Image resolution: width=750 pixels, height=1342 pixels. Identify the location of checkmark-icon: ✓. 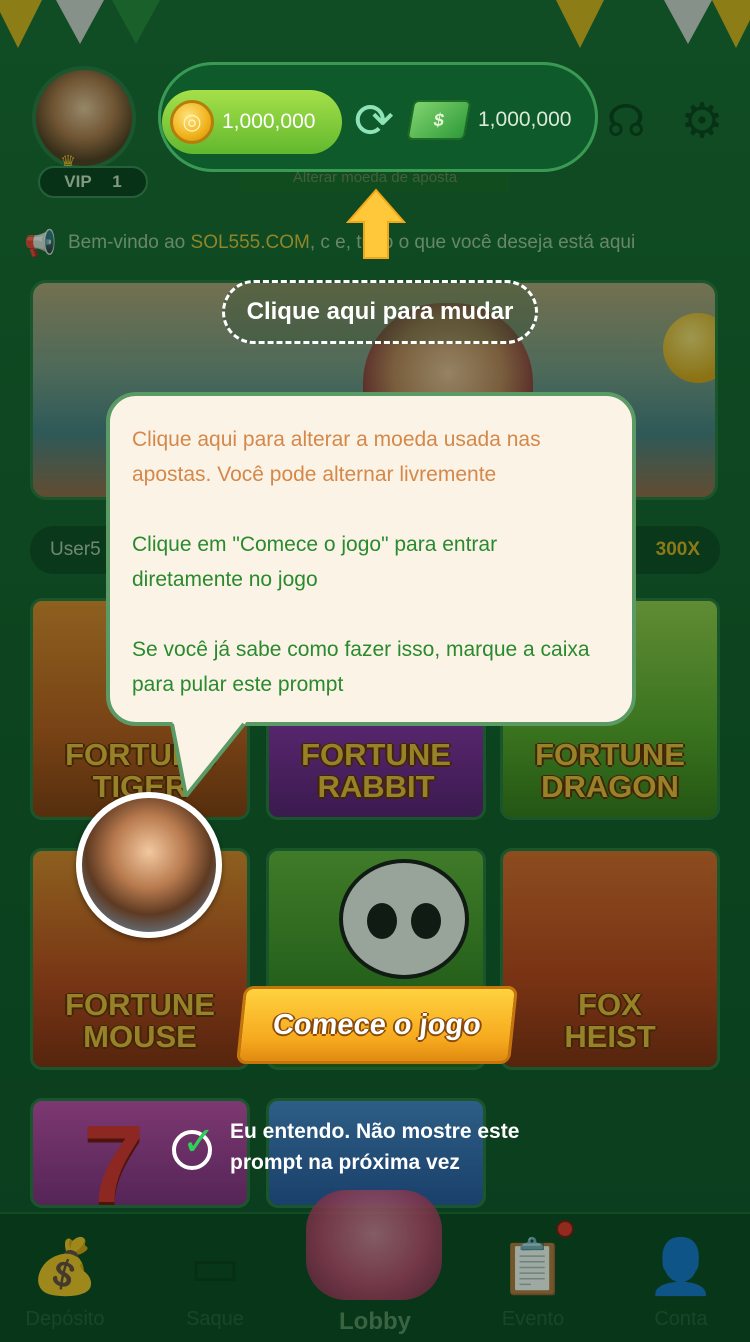
(199, 1142).